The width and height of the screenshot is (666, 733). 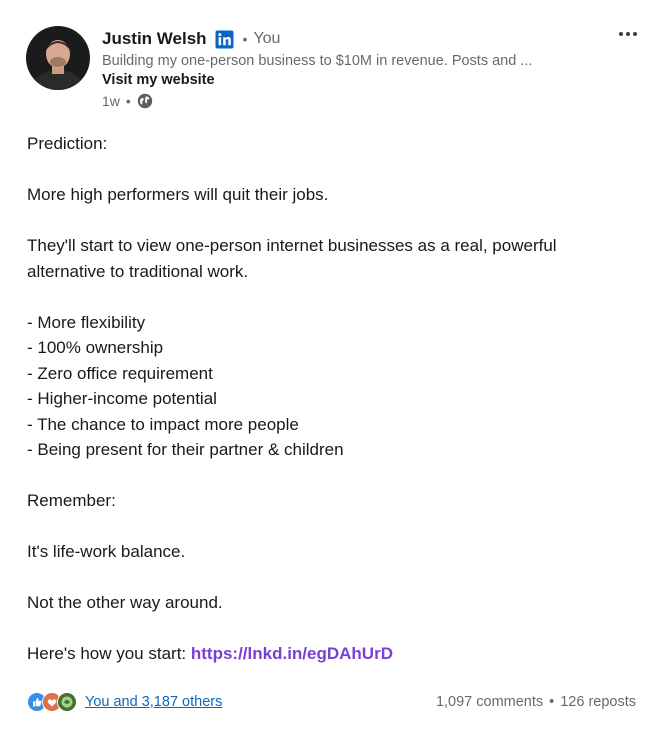 What do you see at coordinates (86, 322) in the screenshot?
I see `bullet-item: - More flexibility` at bounding box center [86, 322].